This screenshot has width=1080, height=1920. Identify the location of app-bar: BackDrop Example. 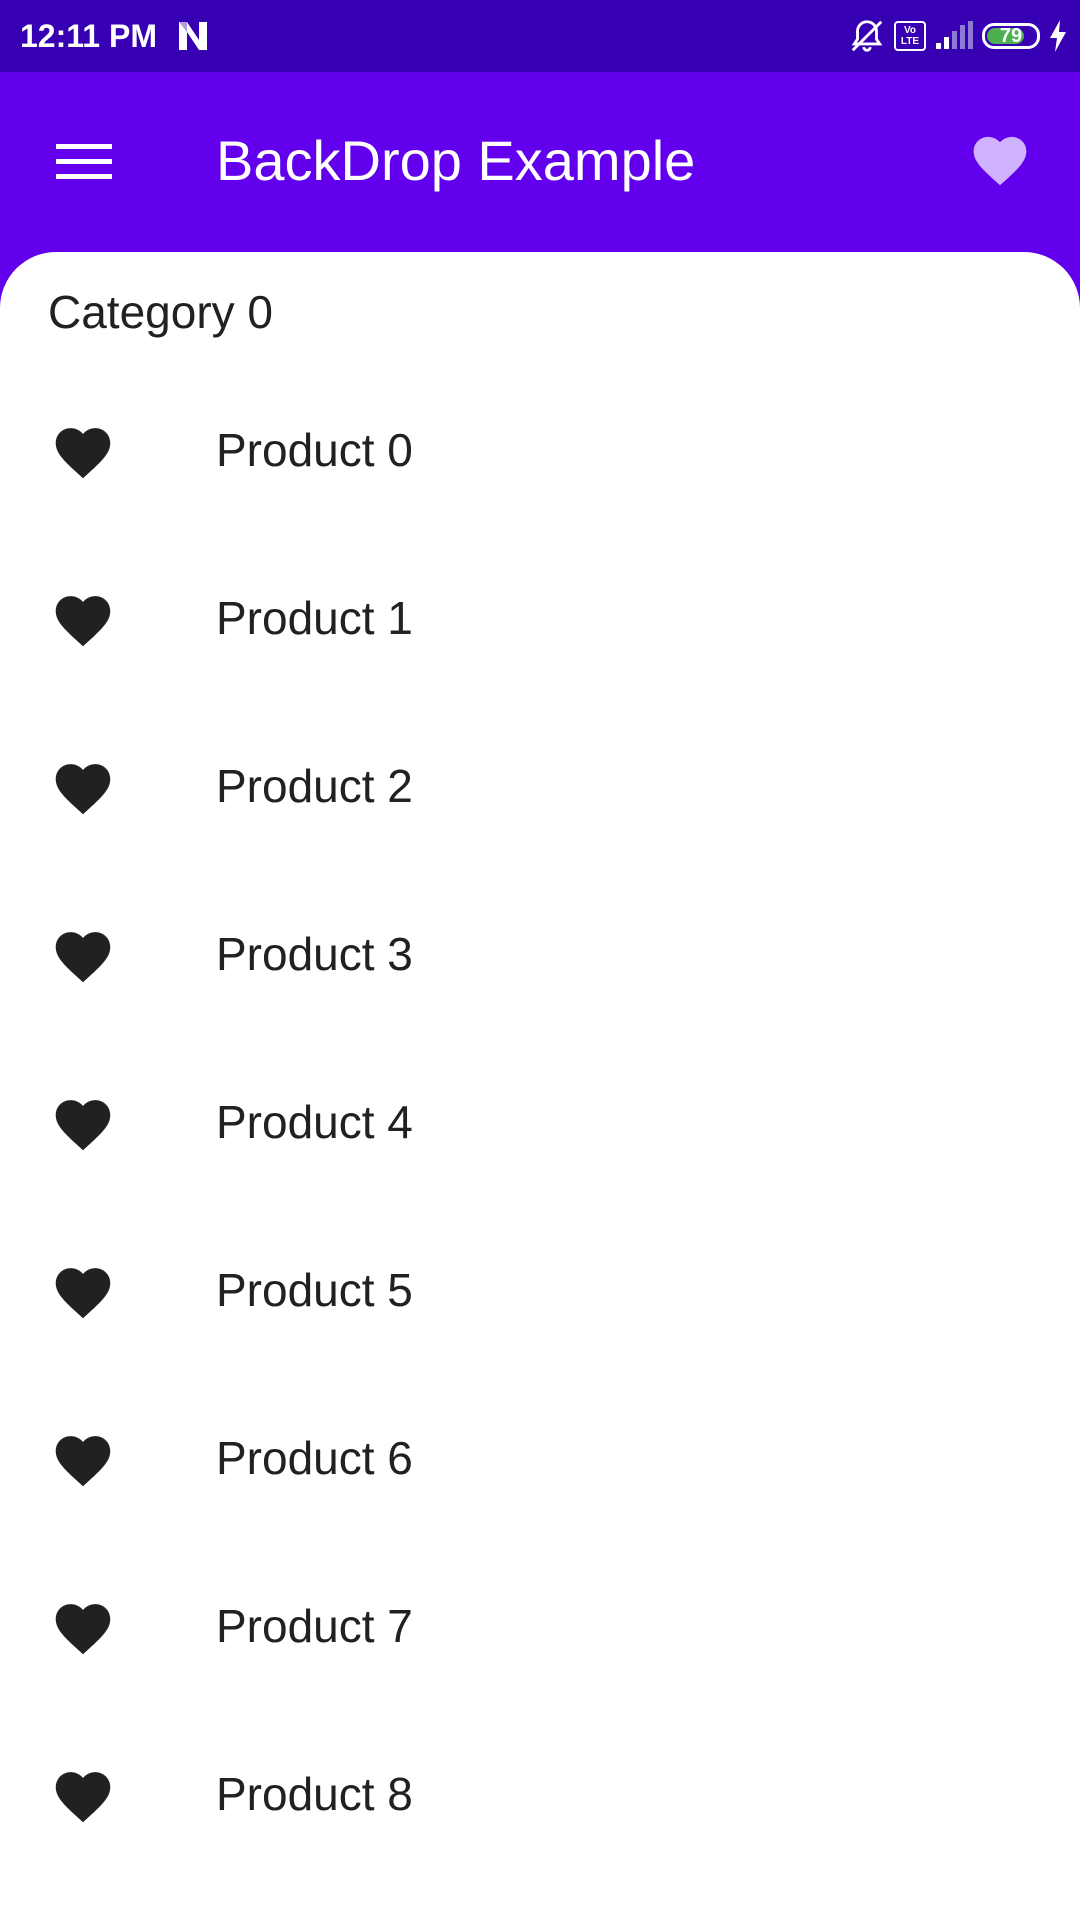
(540, 162).